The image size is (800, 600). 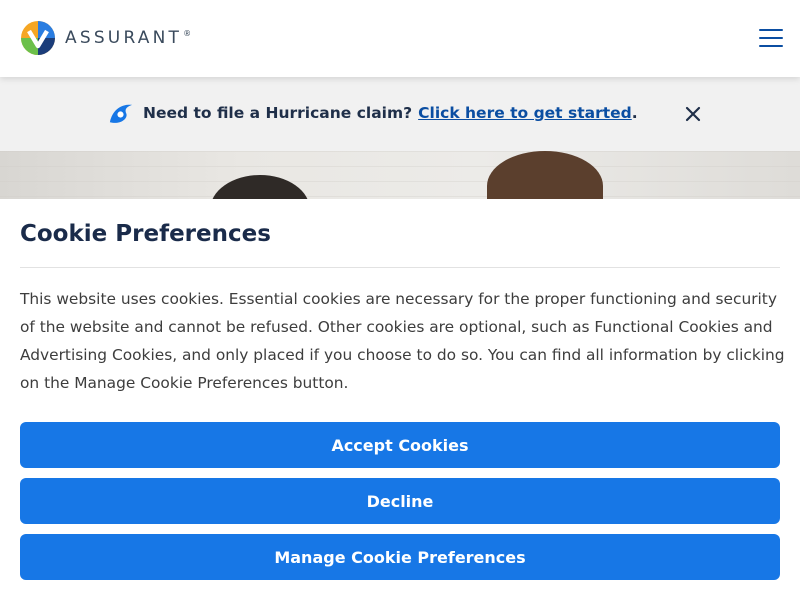 I want to click on banner-question: Need to file a Hurricane claim?, so click(x=278, y=113).